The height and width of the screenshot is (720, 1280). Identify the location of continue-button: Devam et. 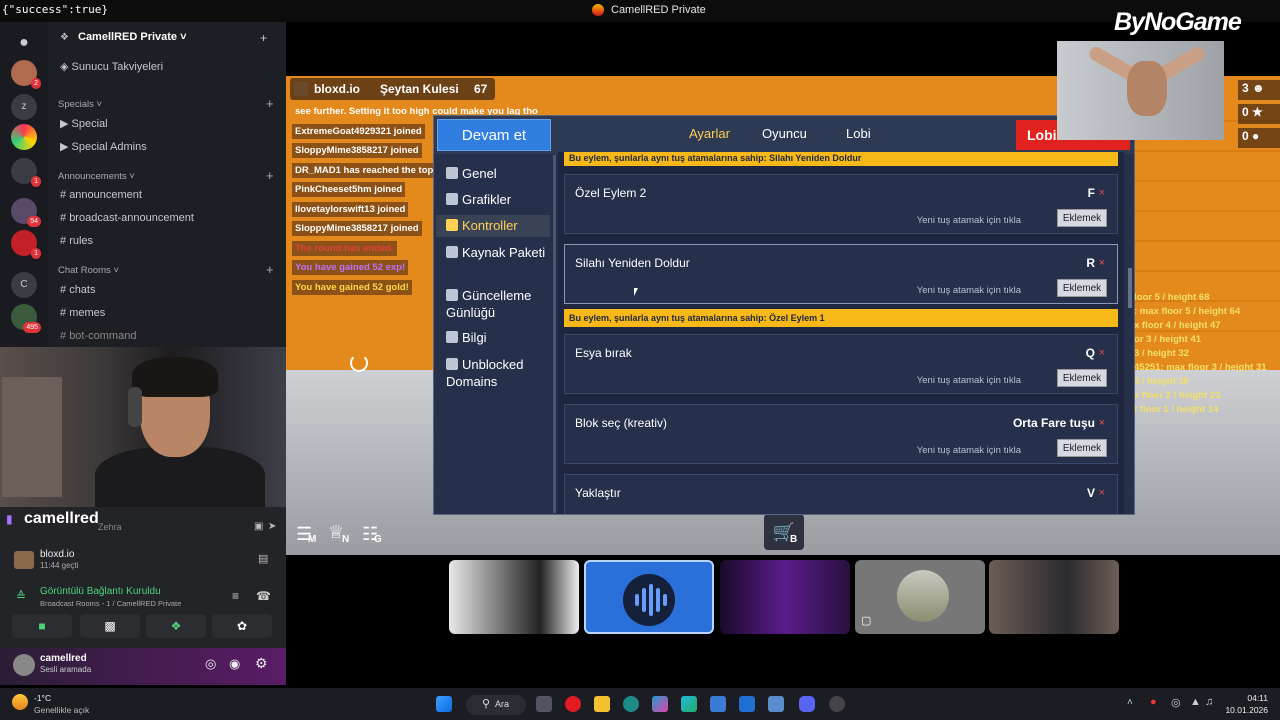
(494, 135).